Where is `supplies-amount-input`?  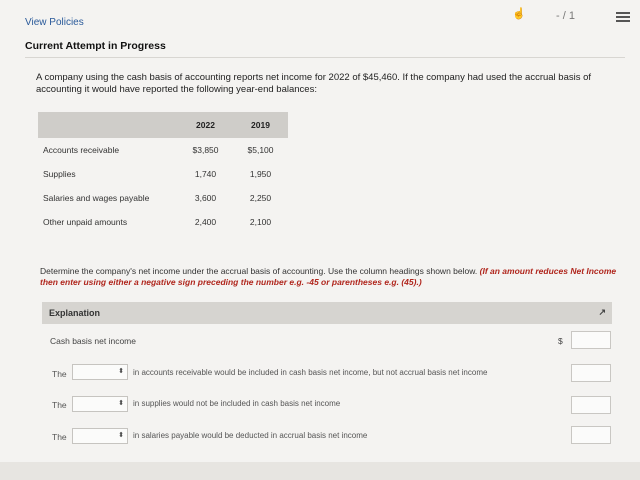 supplies-amount-input is located at coordinates (591, 405).